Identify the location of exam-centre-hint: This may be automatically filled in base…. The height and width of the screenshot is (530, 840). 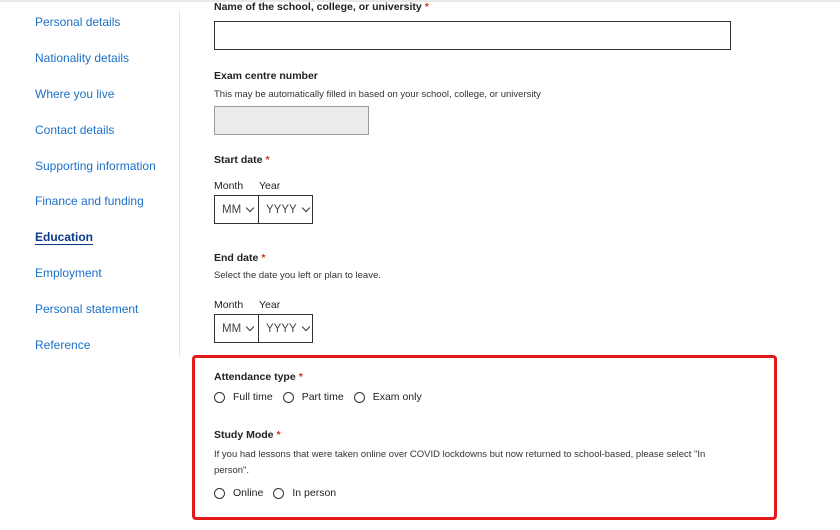
(377, 94).